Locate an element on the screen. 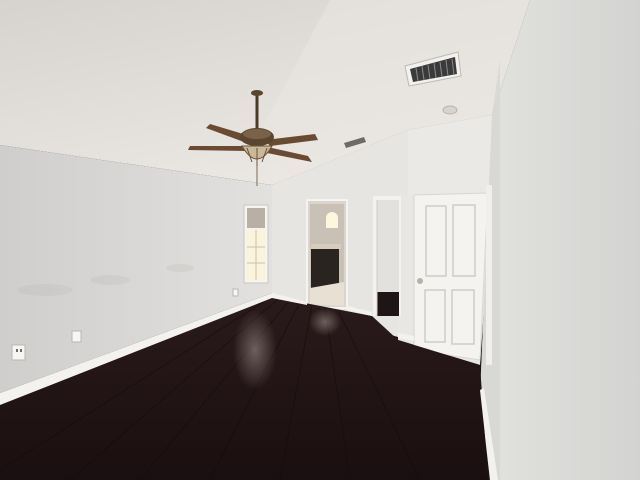 This screenshot has height=480, width=640. window is located at coordinates (256, 244).